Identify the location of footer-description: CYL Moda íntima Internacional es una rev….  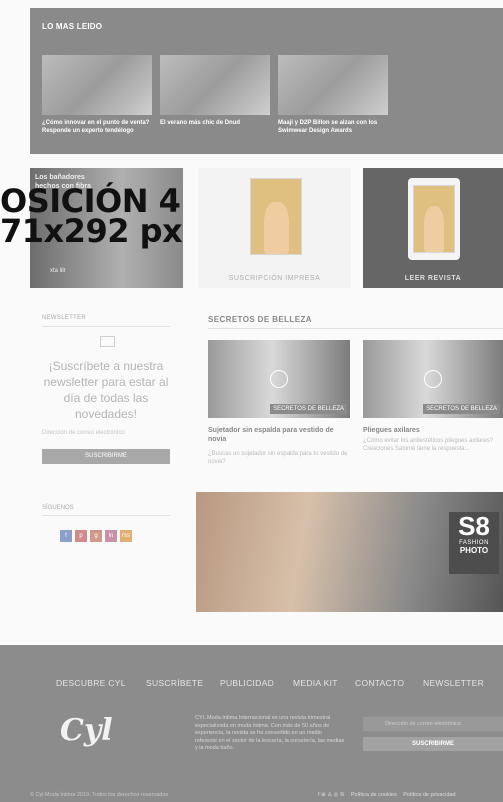
(270, 733).